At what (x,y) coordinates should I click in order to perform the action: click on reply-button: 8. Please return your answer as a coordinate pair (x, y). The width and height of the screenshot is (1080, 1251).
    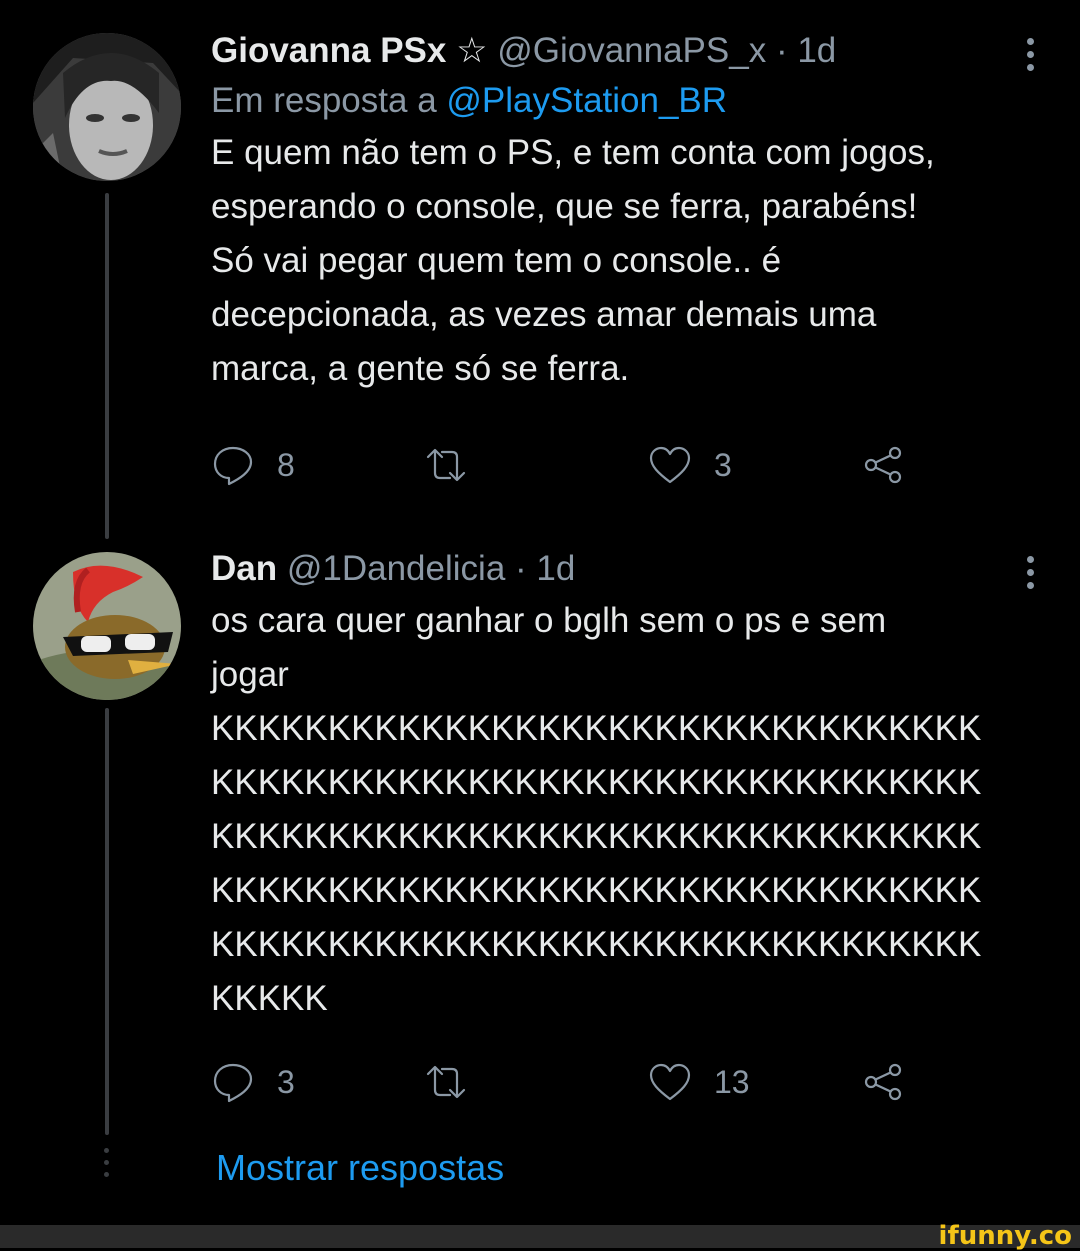
    Looking at the image, I should click on (253, 465).